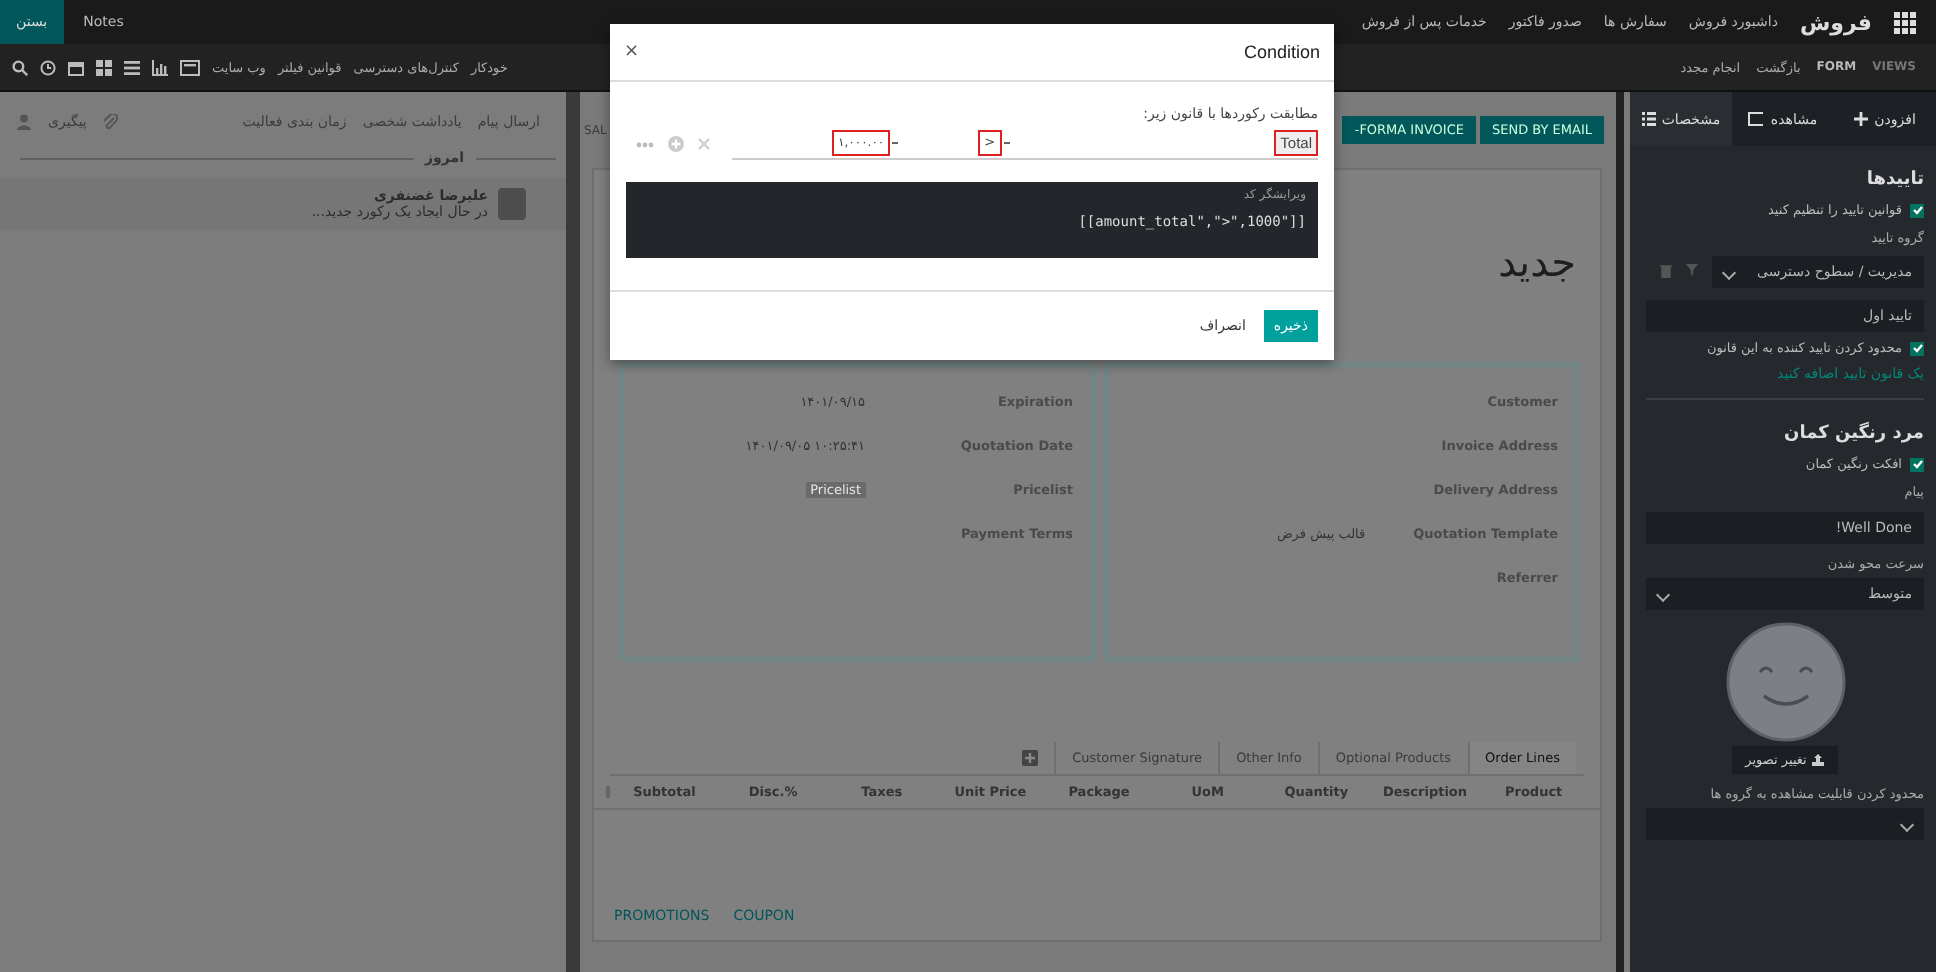 The image size is (1936, 972). What do you see at coordinates (1666, 270) in the screenshot?
I see `trash-icon` at bounding box center [1666, 270].